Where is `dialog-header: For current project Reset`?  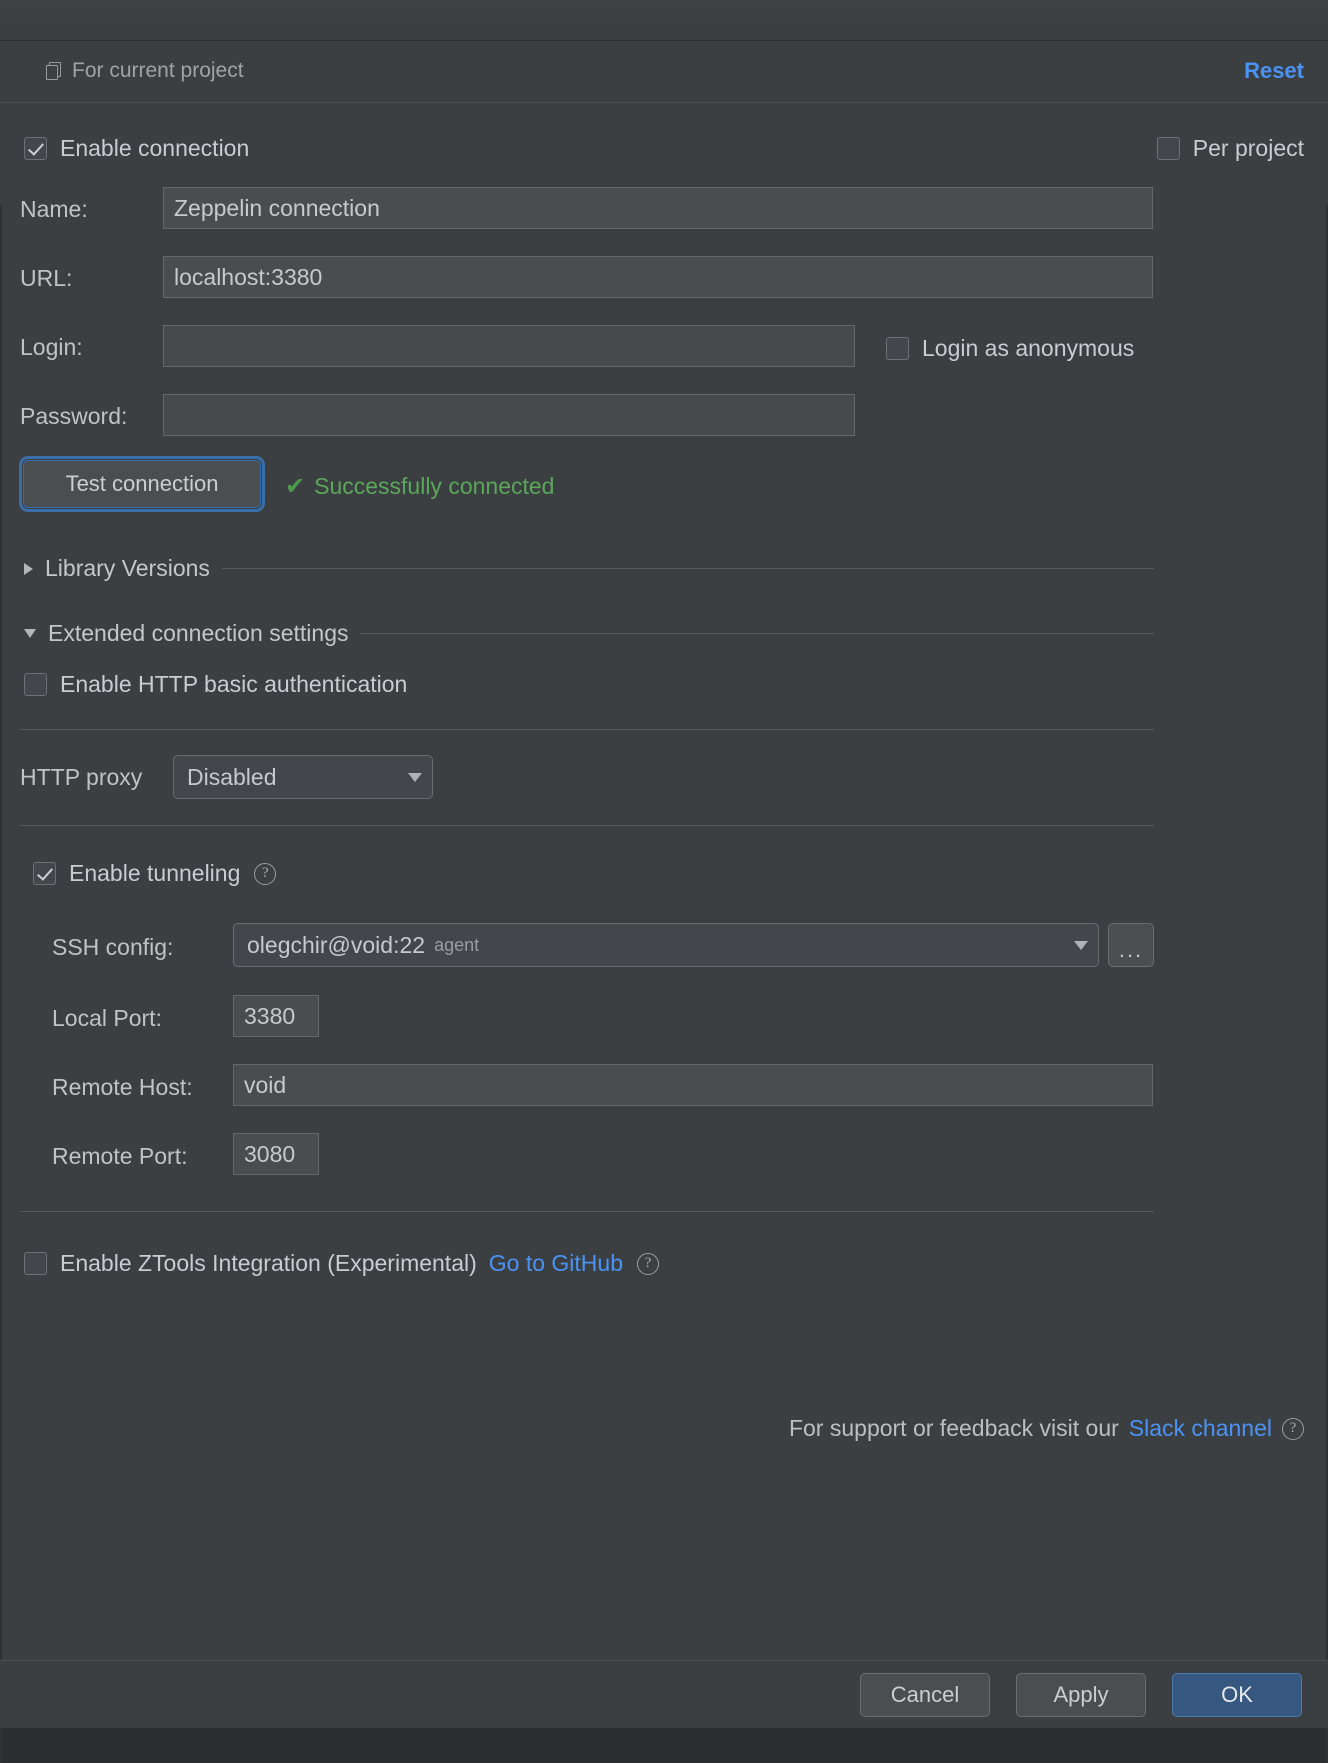 dialog-header: For current project Reset is located at coordinates (664, 71).